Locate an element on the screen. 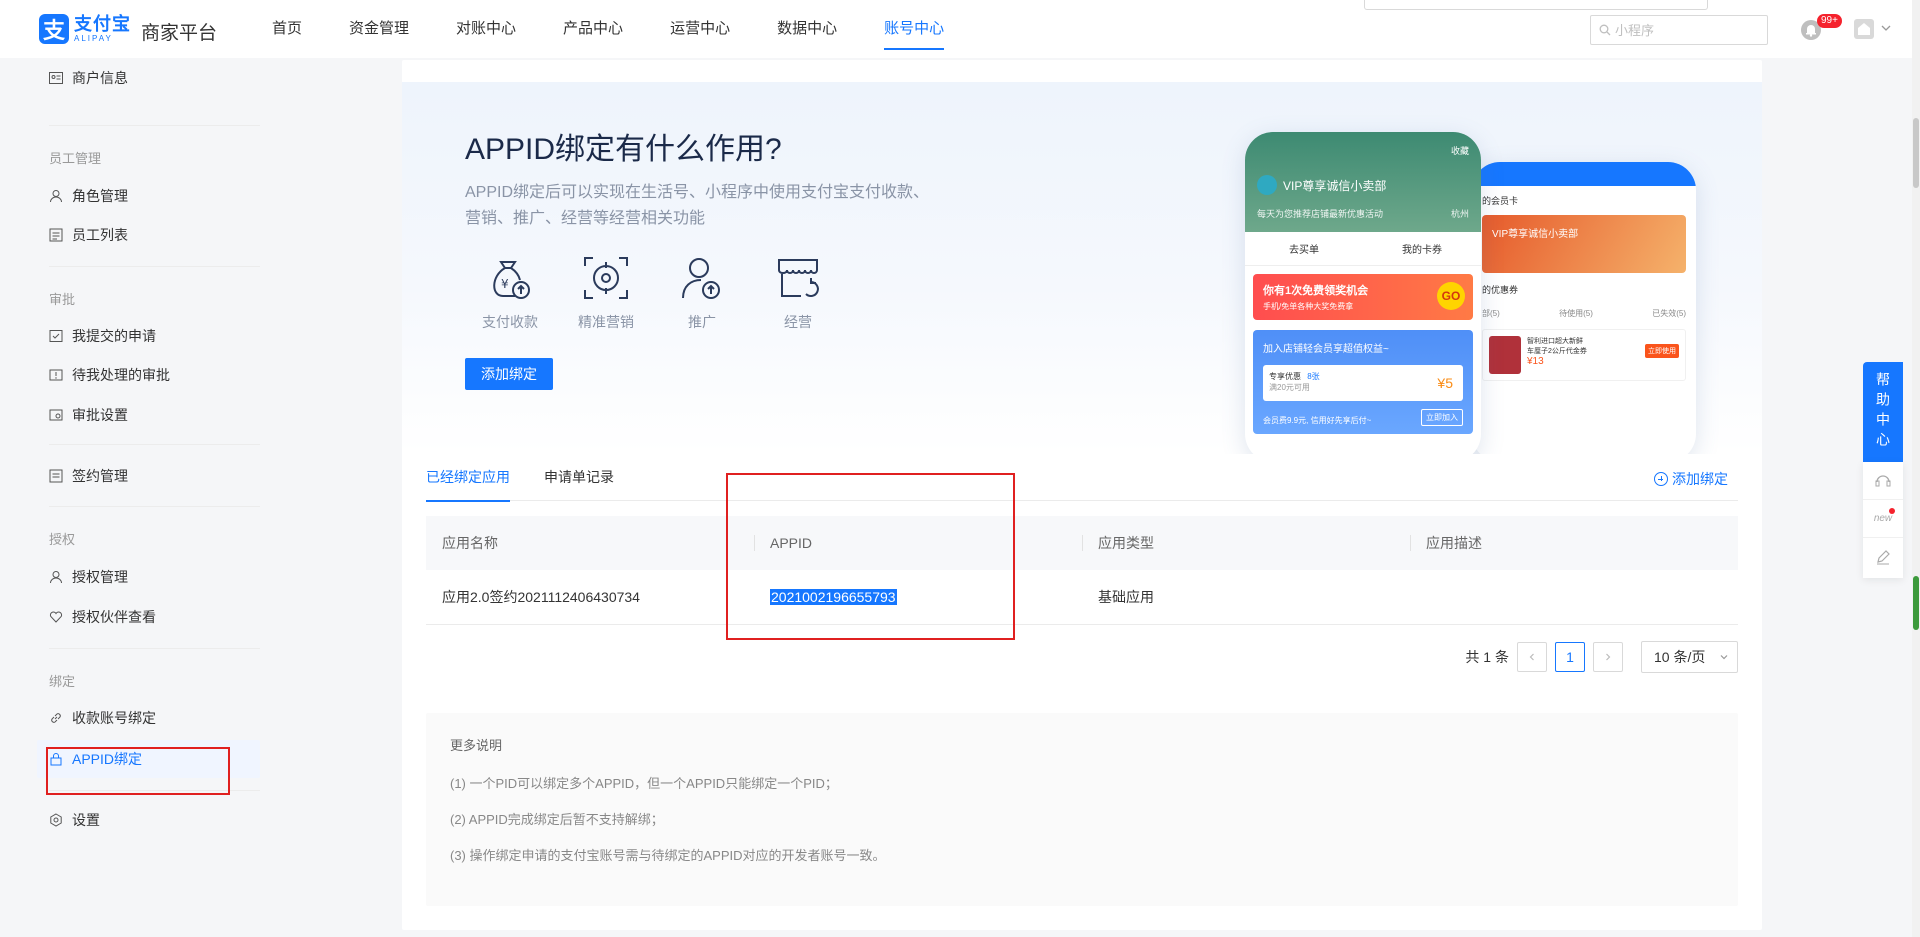 This screenshot has height=937, width=1920. logo-en-text: ALIPAY is located at coordinates (93, 38).